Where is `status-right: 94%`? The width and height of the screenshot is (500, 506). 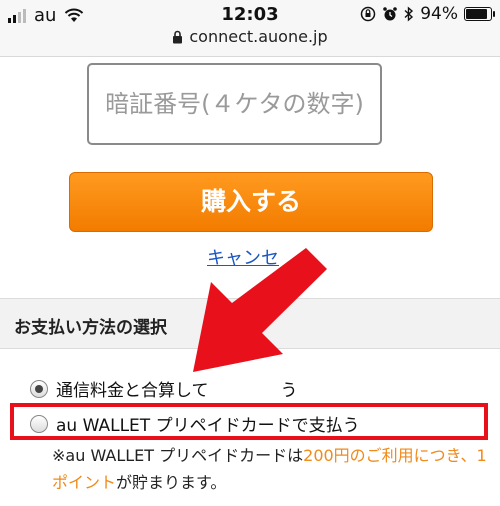
status-right: 94% is located at coordinates (427, 14).